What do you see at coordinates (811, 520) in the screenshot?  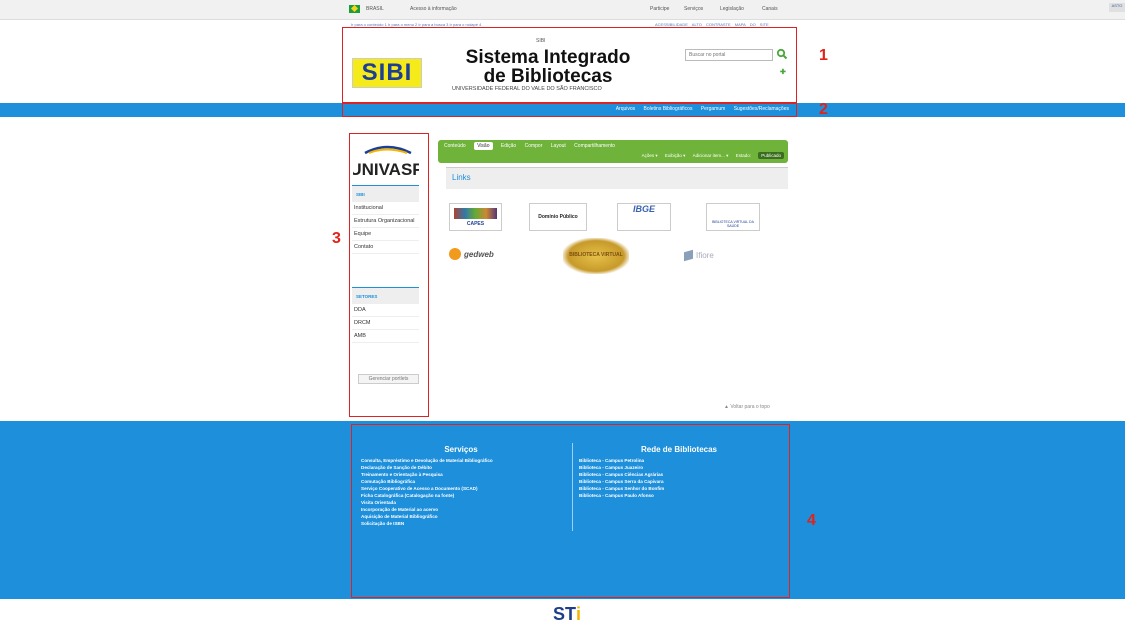 I see `annotation-number-4: 4` at bounding box center [811, 520].